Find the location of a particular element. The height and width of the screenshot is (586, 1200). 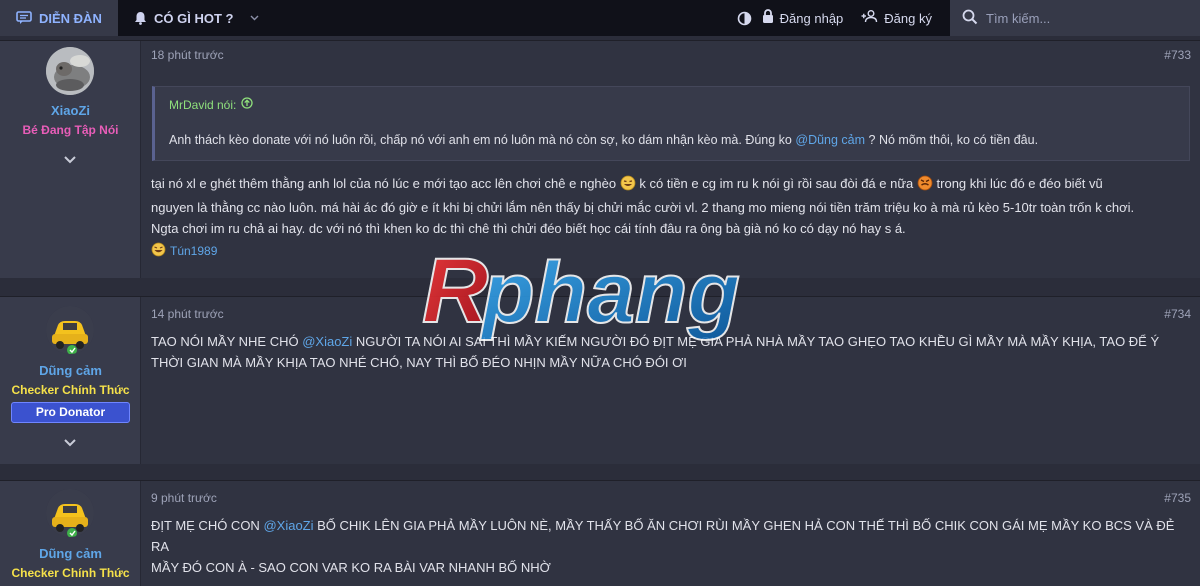

message-text: TAO NÓI MẦY NHE CHÓ is located at coordinates (225, 341).